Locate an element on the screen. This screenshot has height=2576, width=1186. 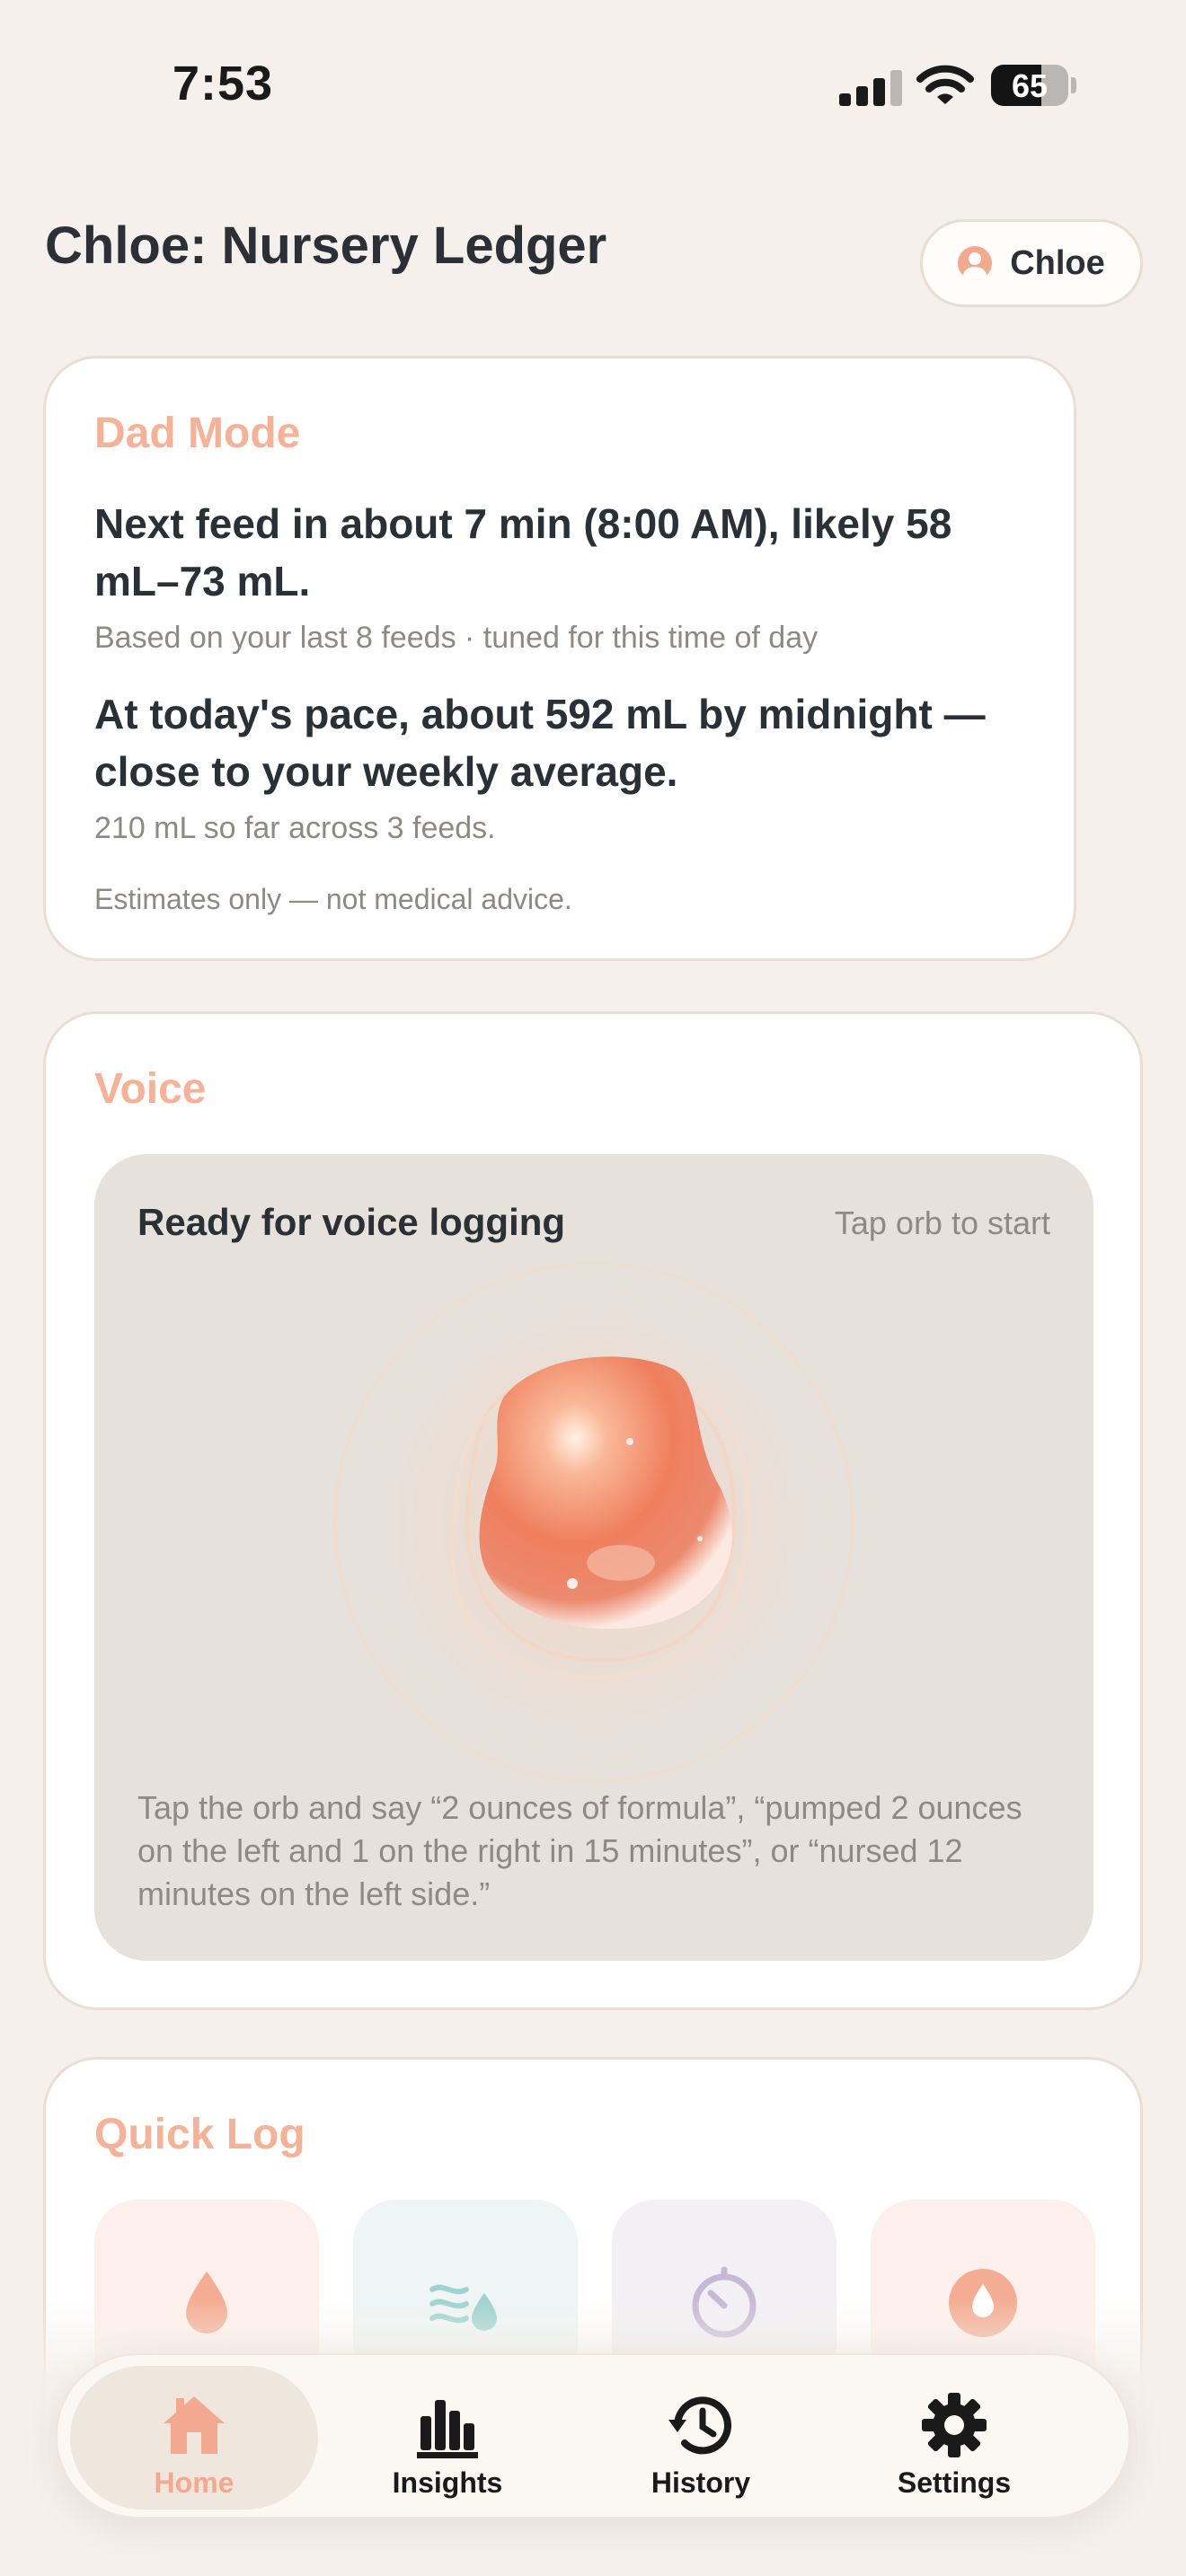
tab-history: History is located at coordinates (701, 2438).